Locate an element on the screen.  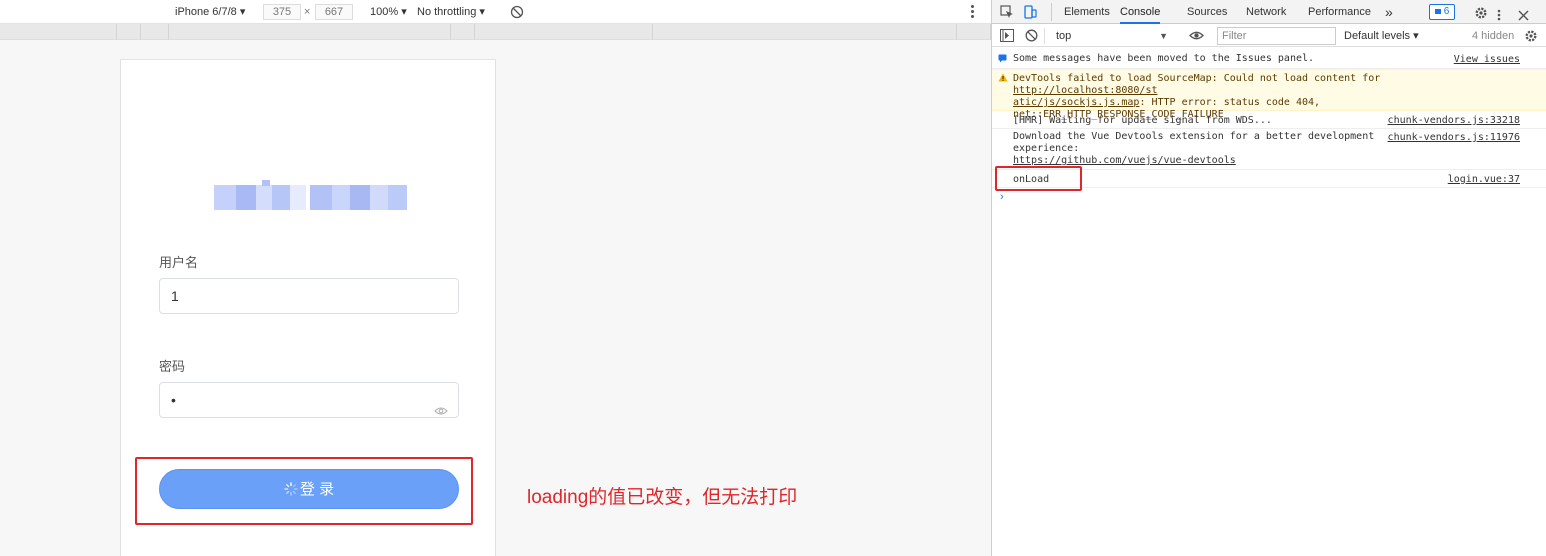
vue-devtools-link: https://github.com/vuejs/vue-devtools is located at coordinates (1124, 160).